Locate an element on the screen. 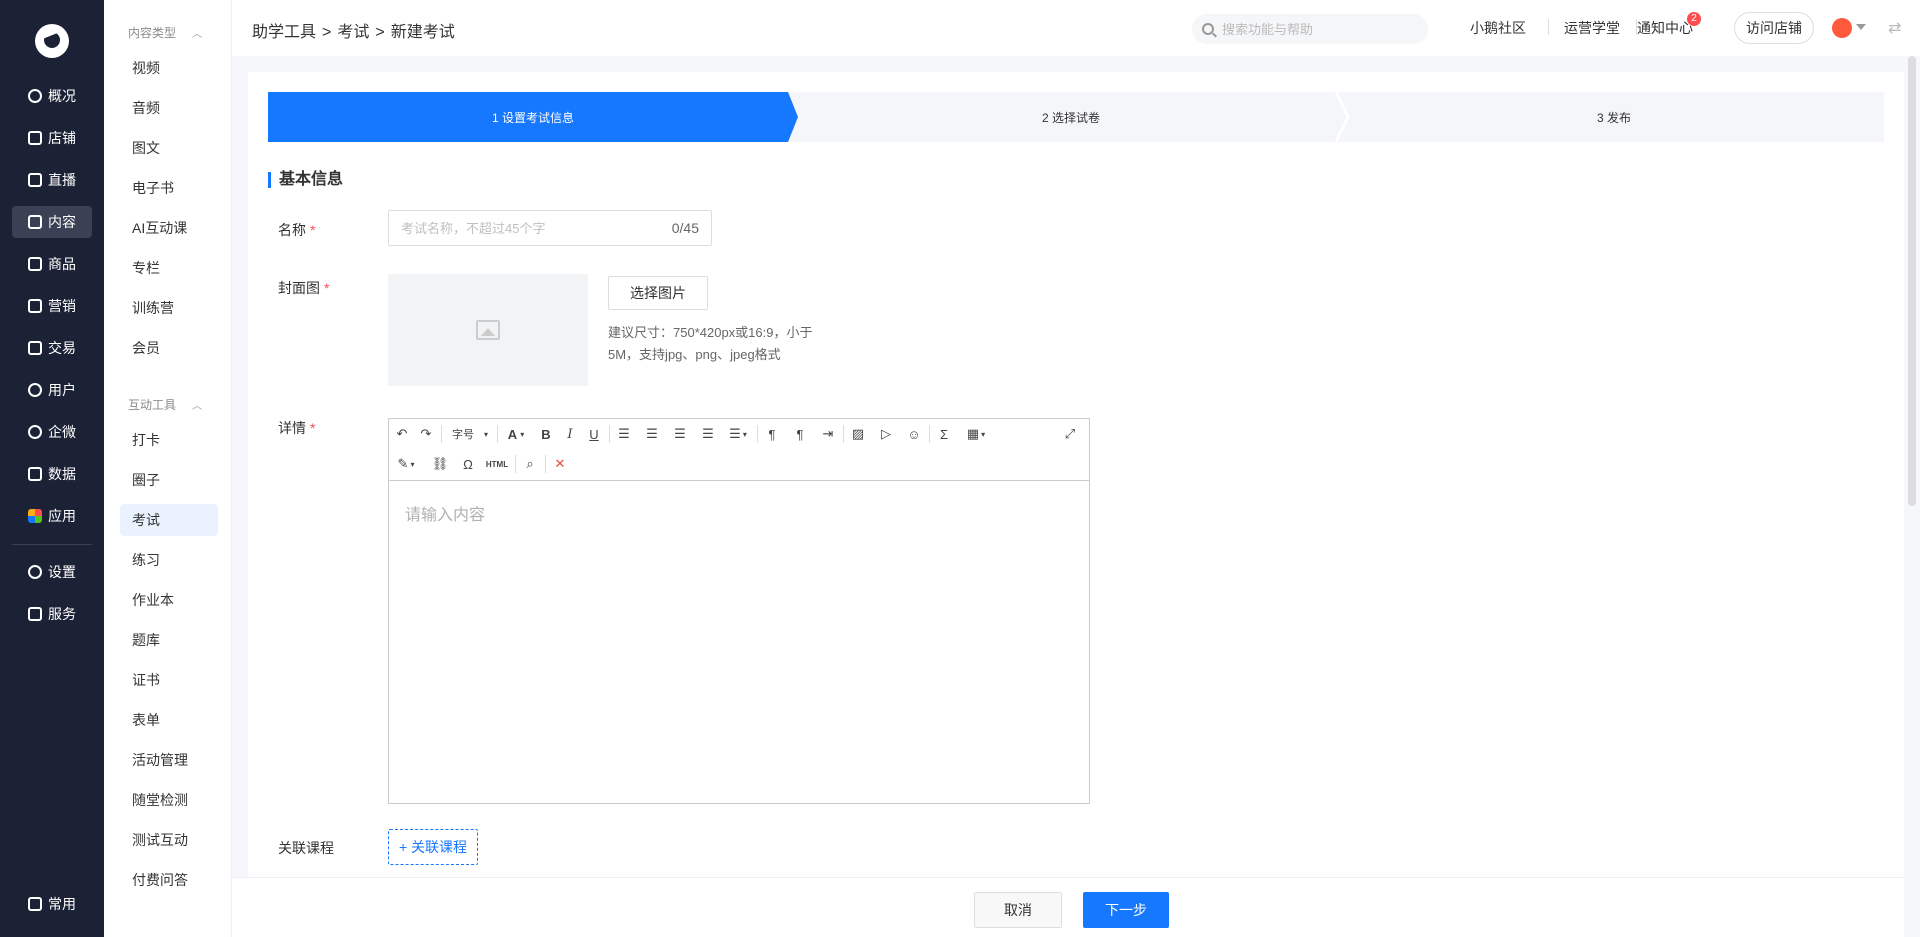 This screenshot has height=937, width=1920. line-height-icon: ☰ ▾ is located at coordinates (738, 434).